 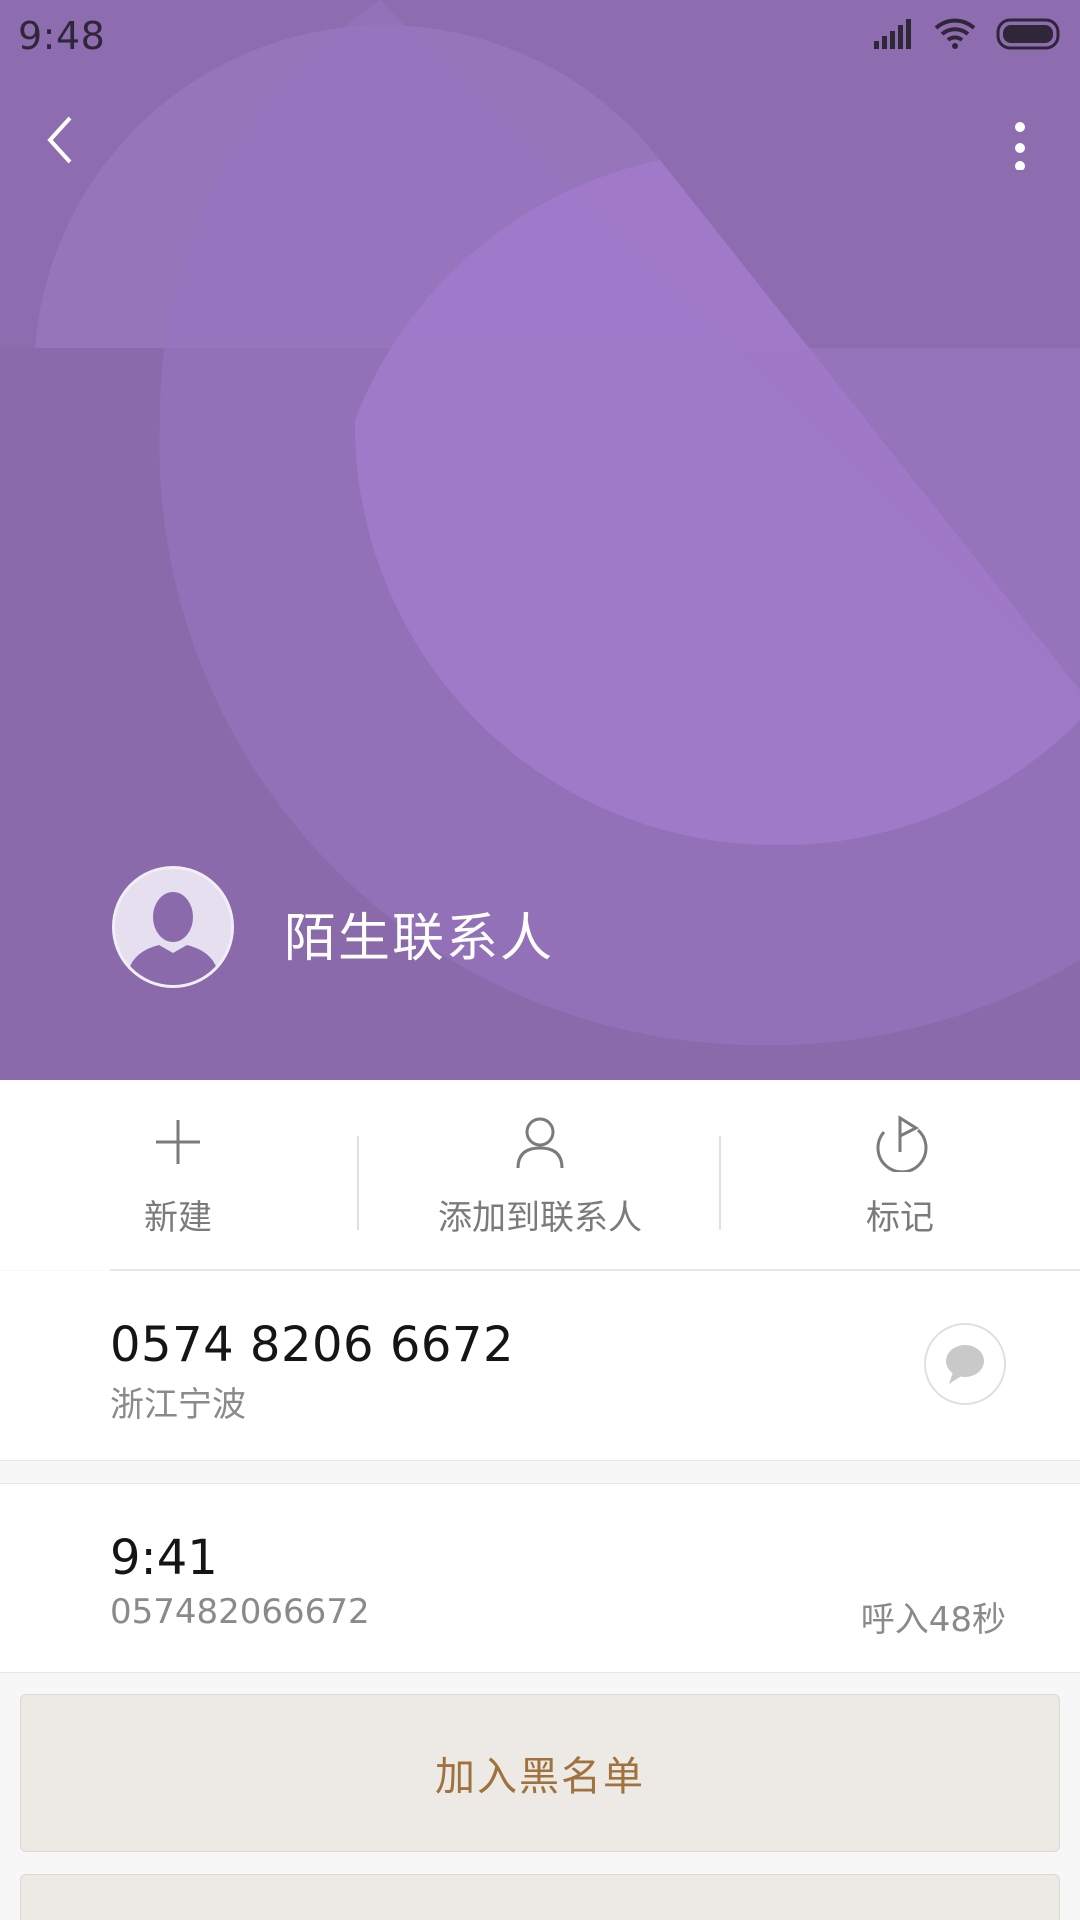 I want to click on chevron-left-icon, so click(x=59, y=140).